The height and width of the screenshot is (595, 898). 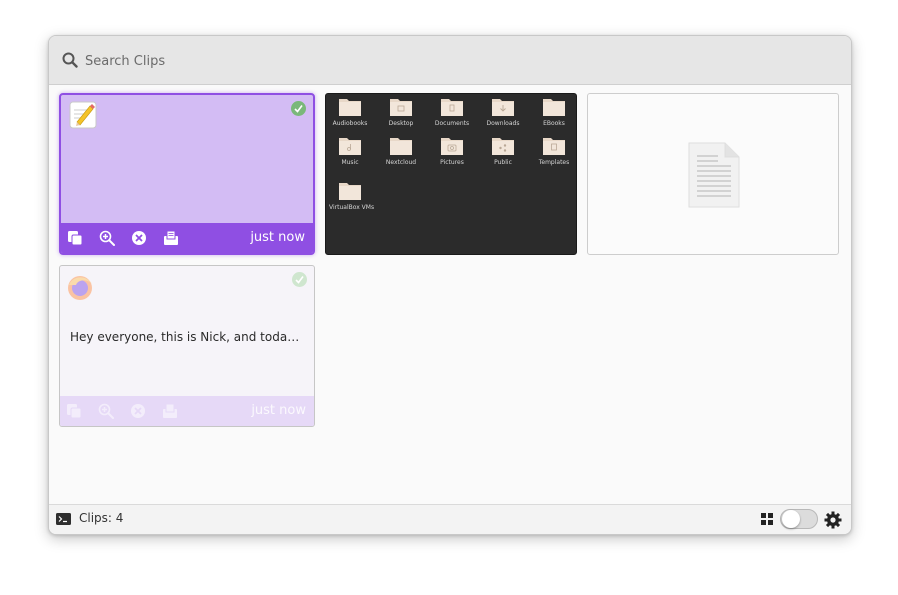 What do you see at coordinates (767, 519) in the screenshot?
I see `grid-view-icon` at bounding box center [767, 519].